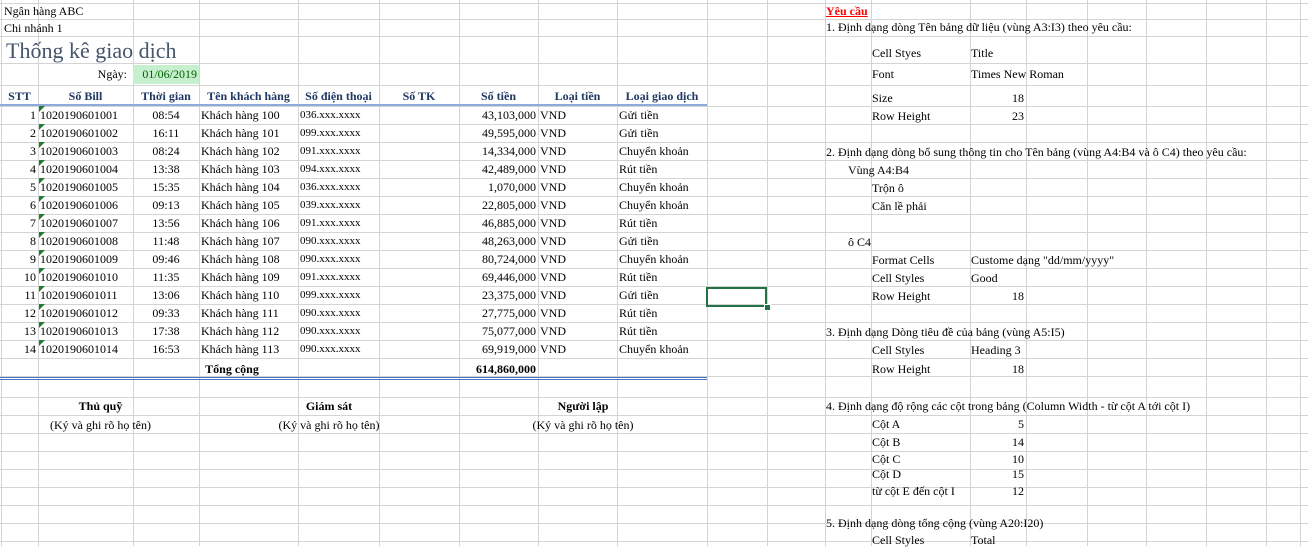  What do you see at coordinates (85, 313) in the screenshot?
I see `cell-bill: 1020190601012` at bounding box center [85, 313].